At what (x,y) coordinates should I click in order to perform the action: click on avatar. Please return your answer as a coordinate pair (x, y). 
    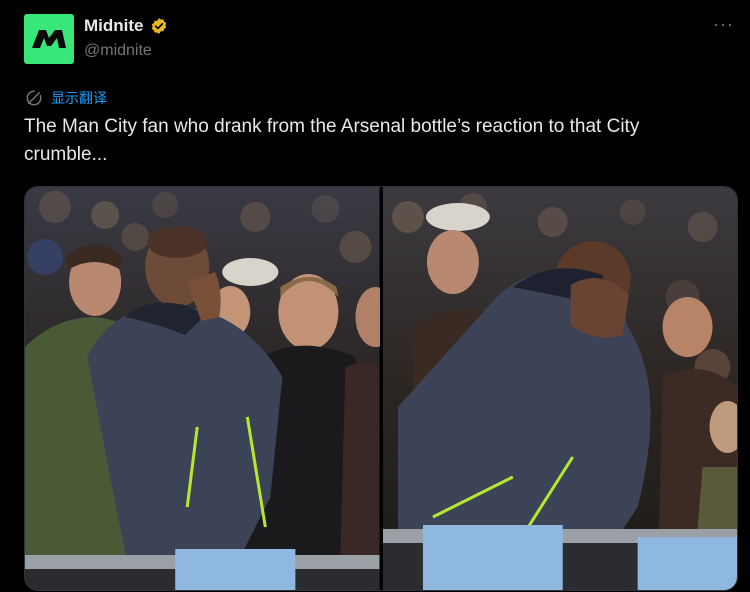
    Looking at the image, I should click on (49, 39).